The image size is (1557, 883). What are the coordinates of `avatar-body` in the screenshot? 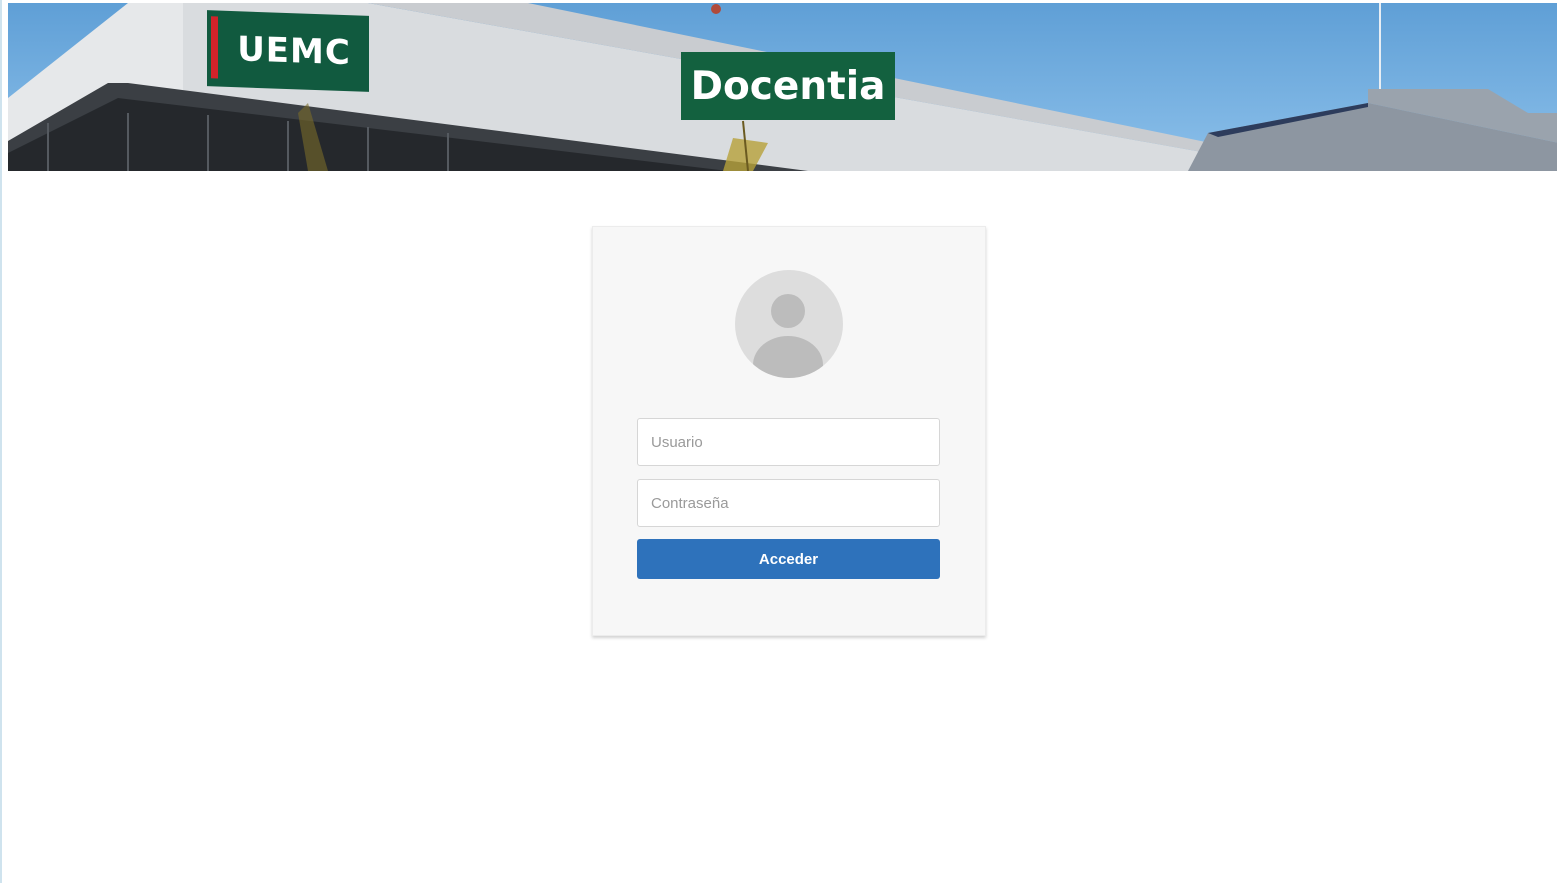 It's located at (788, 357).